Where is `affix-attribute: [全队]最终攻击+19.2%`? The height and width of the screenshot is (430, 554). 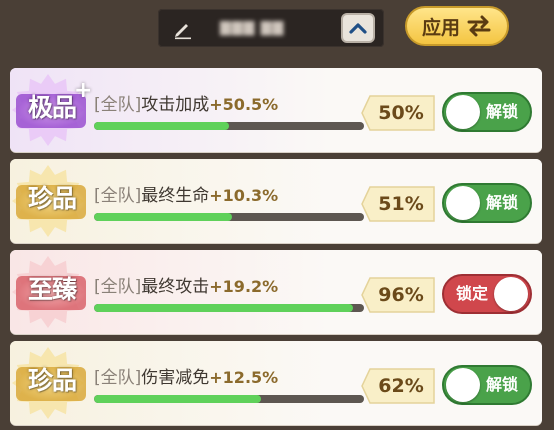 affix-attribute: [全队]最终攻击+19.2% is located at coordinates (186, 284).